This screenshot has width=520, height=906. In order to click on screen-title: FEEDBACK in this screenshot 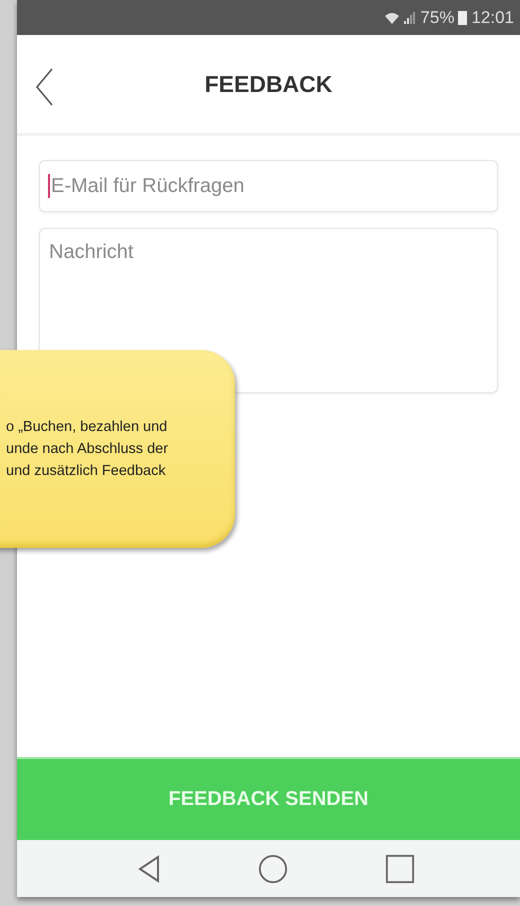, I will do `click(268, 84)`.